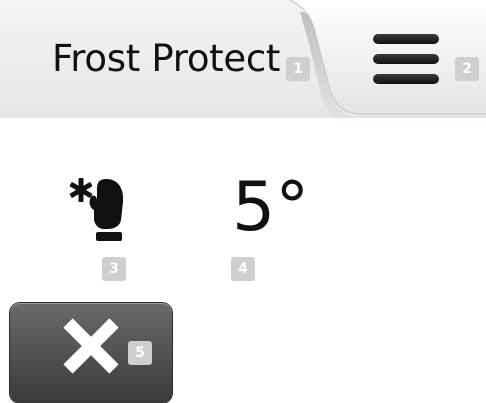  Describe the element at coordinates (298, 69) in the screenshot. I see `badge-1: 1` at that location.